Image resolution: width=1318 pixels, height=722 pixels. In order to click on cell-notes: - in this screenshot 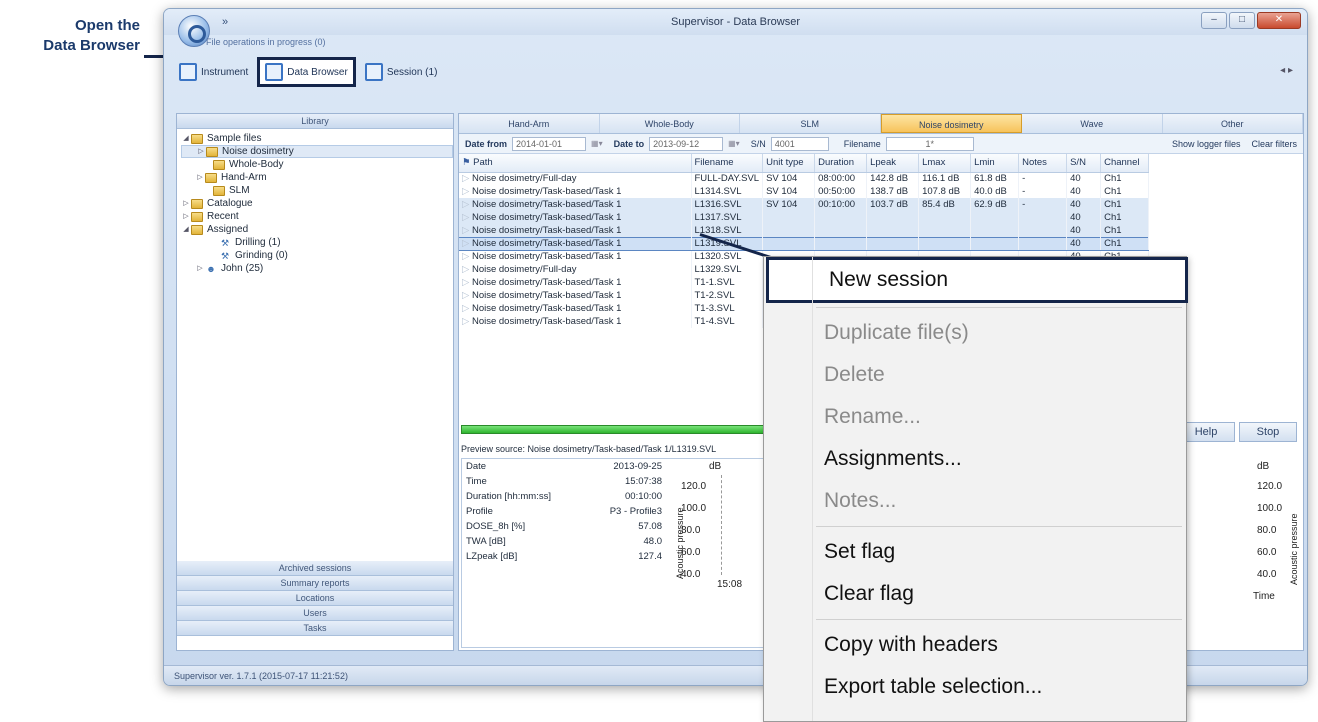, I will do `click(1043, 204)`.